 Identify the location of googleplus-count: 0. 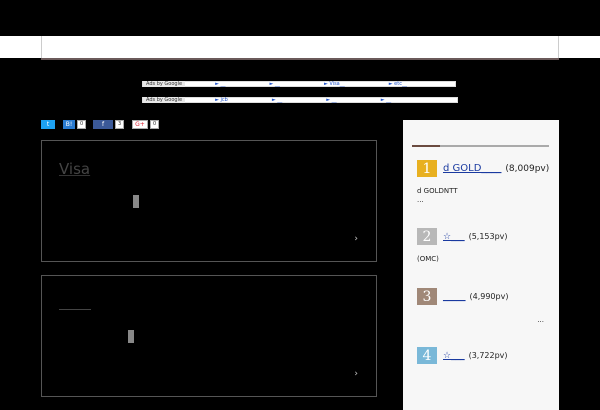
(155, 124).